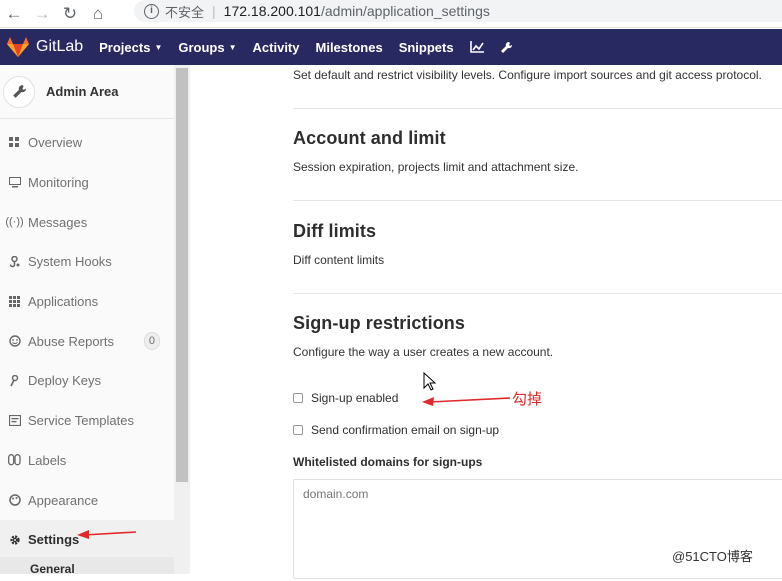  Describe the element at coordinates (58, 183) in the screenshot. I see `sidebar-item-label: Monitoring` at that location.